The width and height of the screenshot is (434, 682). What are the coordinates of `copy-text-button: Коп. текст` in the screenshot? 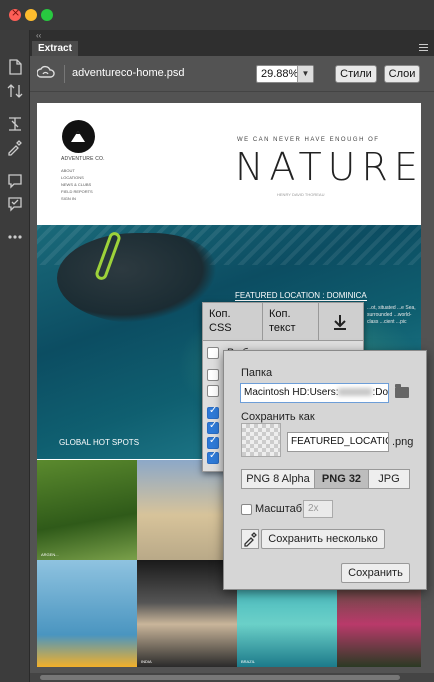 It's located at (291, 322).